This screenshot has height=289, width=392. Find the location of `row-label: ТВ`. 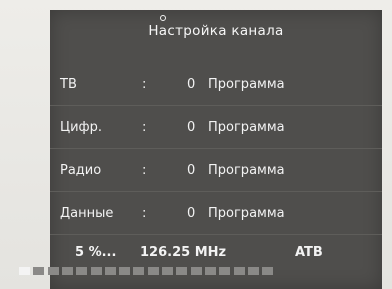

row-label: ТВ is located at coordinates (68, 84).